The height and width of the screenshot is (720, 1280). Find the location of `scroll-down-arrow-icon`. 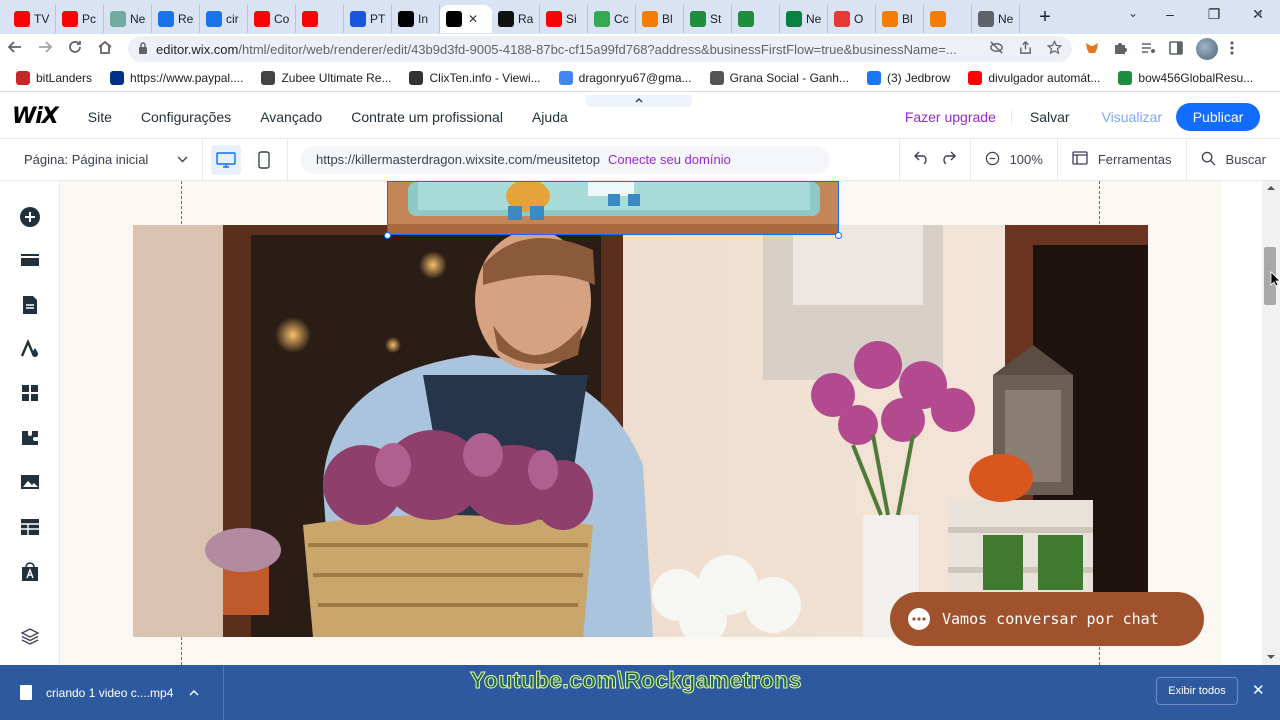

scroll-down-arrow-icon is located at coordinates (1271, 657).